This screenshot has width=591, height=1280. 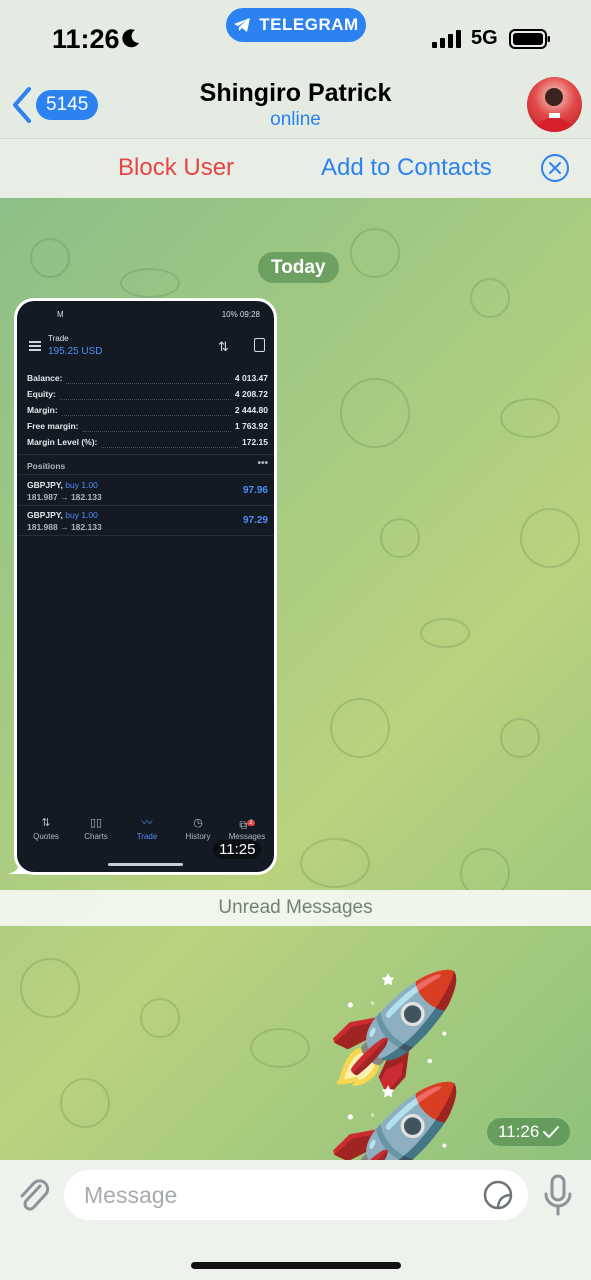 What do you see at coordinates (295, 119) in the screenshot?
I see `contact-status: online` at bounding box center [295, 119].